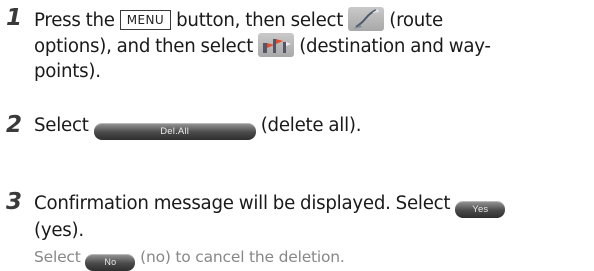 The width and height of the screenshot is (594, 271). Describe the element at coordinates (480, 209) in the screenshot. I see `yes-button: Yes` at that location.